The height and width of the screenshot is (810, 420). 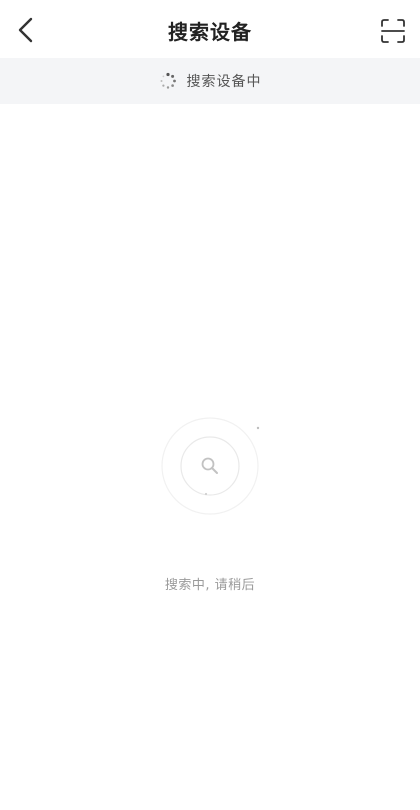 What do you see at coordinates (210, 32) in the screenshot?
I see `page-title: 搜索设备` at bounding box center [210, 32].